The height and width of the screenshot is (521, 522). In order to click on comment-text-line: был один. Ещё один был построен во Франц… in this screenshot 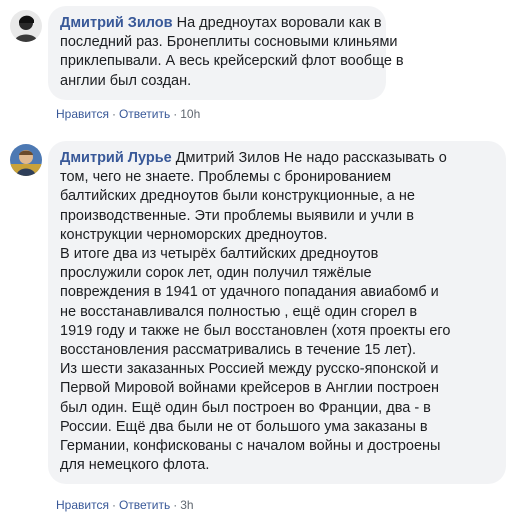, I will do `click(245, 407)`.